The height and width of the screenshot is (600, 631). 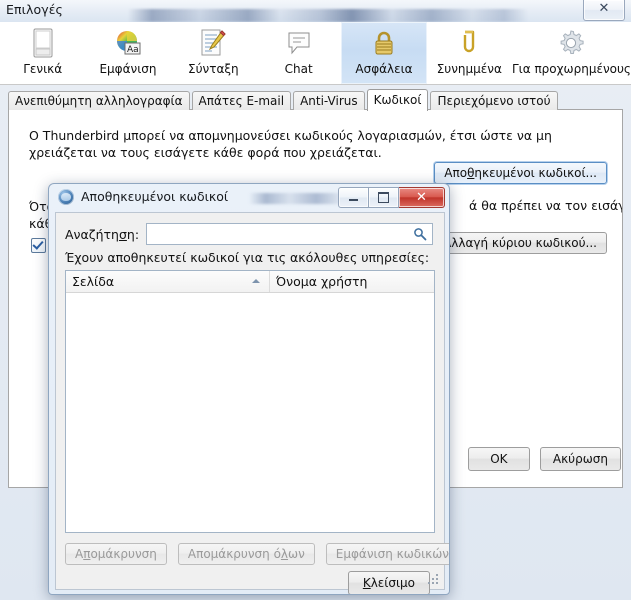 I want to click on search-row: Αναζήτηση:, so click(x=249, y=234).